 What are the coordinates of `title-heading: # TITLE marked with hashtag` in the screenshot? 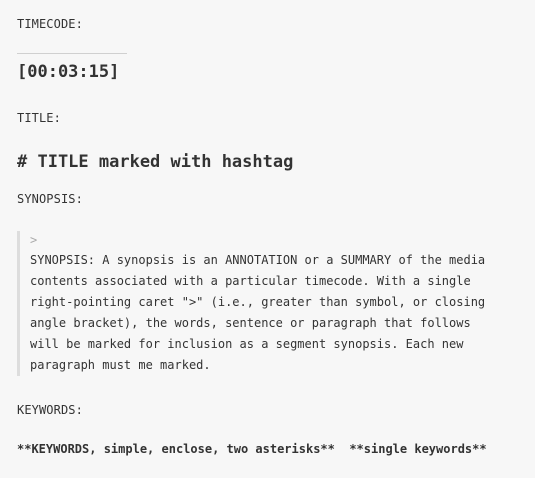 It's located at (155, 162).